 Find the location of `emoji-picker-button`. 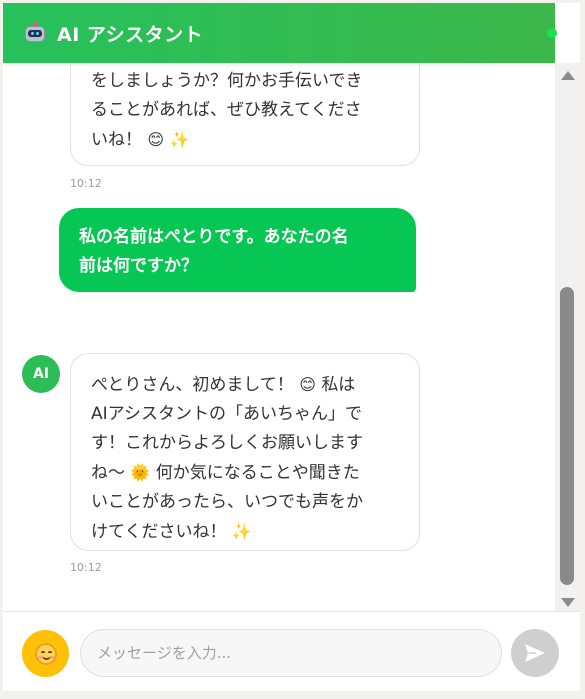

emoji-picker-button is located at coordinates (45, 653).